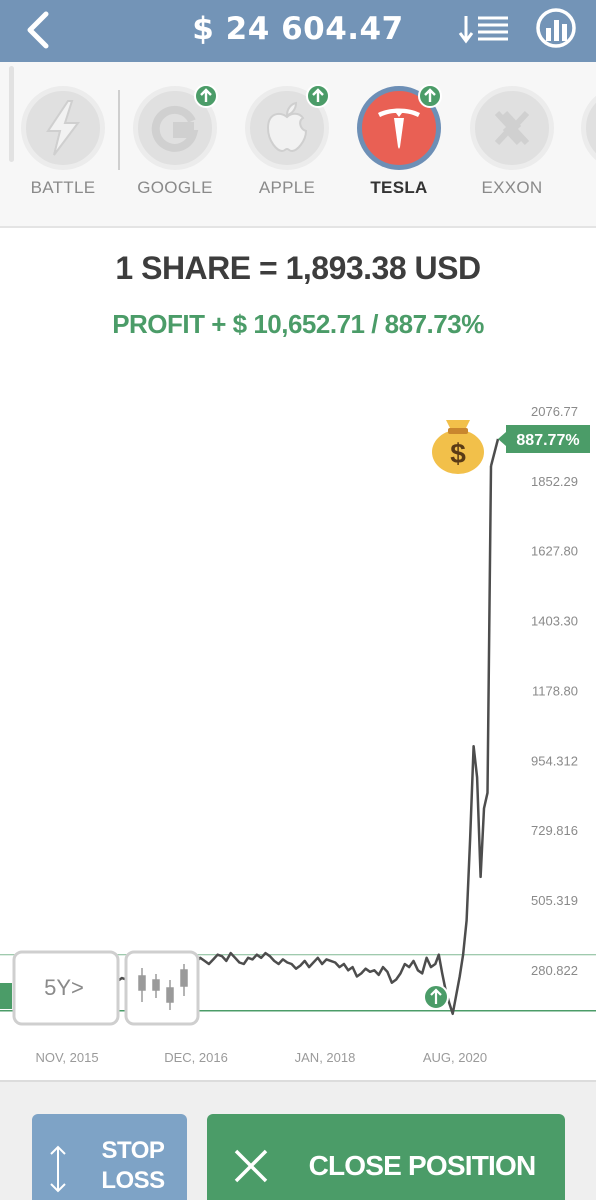  What do you see at coordinates (547, 440) in the screenshot?
I see `current-value-text: 887.77%` at bounding box center [547, 440].